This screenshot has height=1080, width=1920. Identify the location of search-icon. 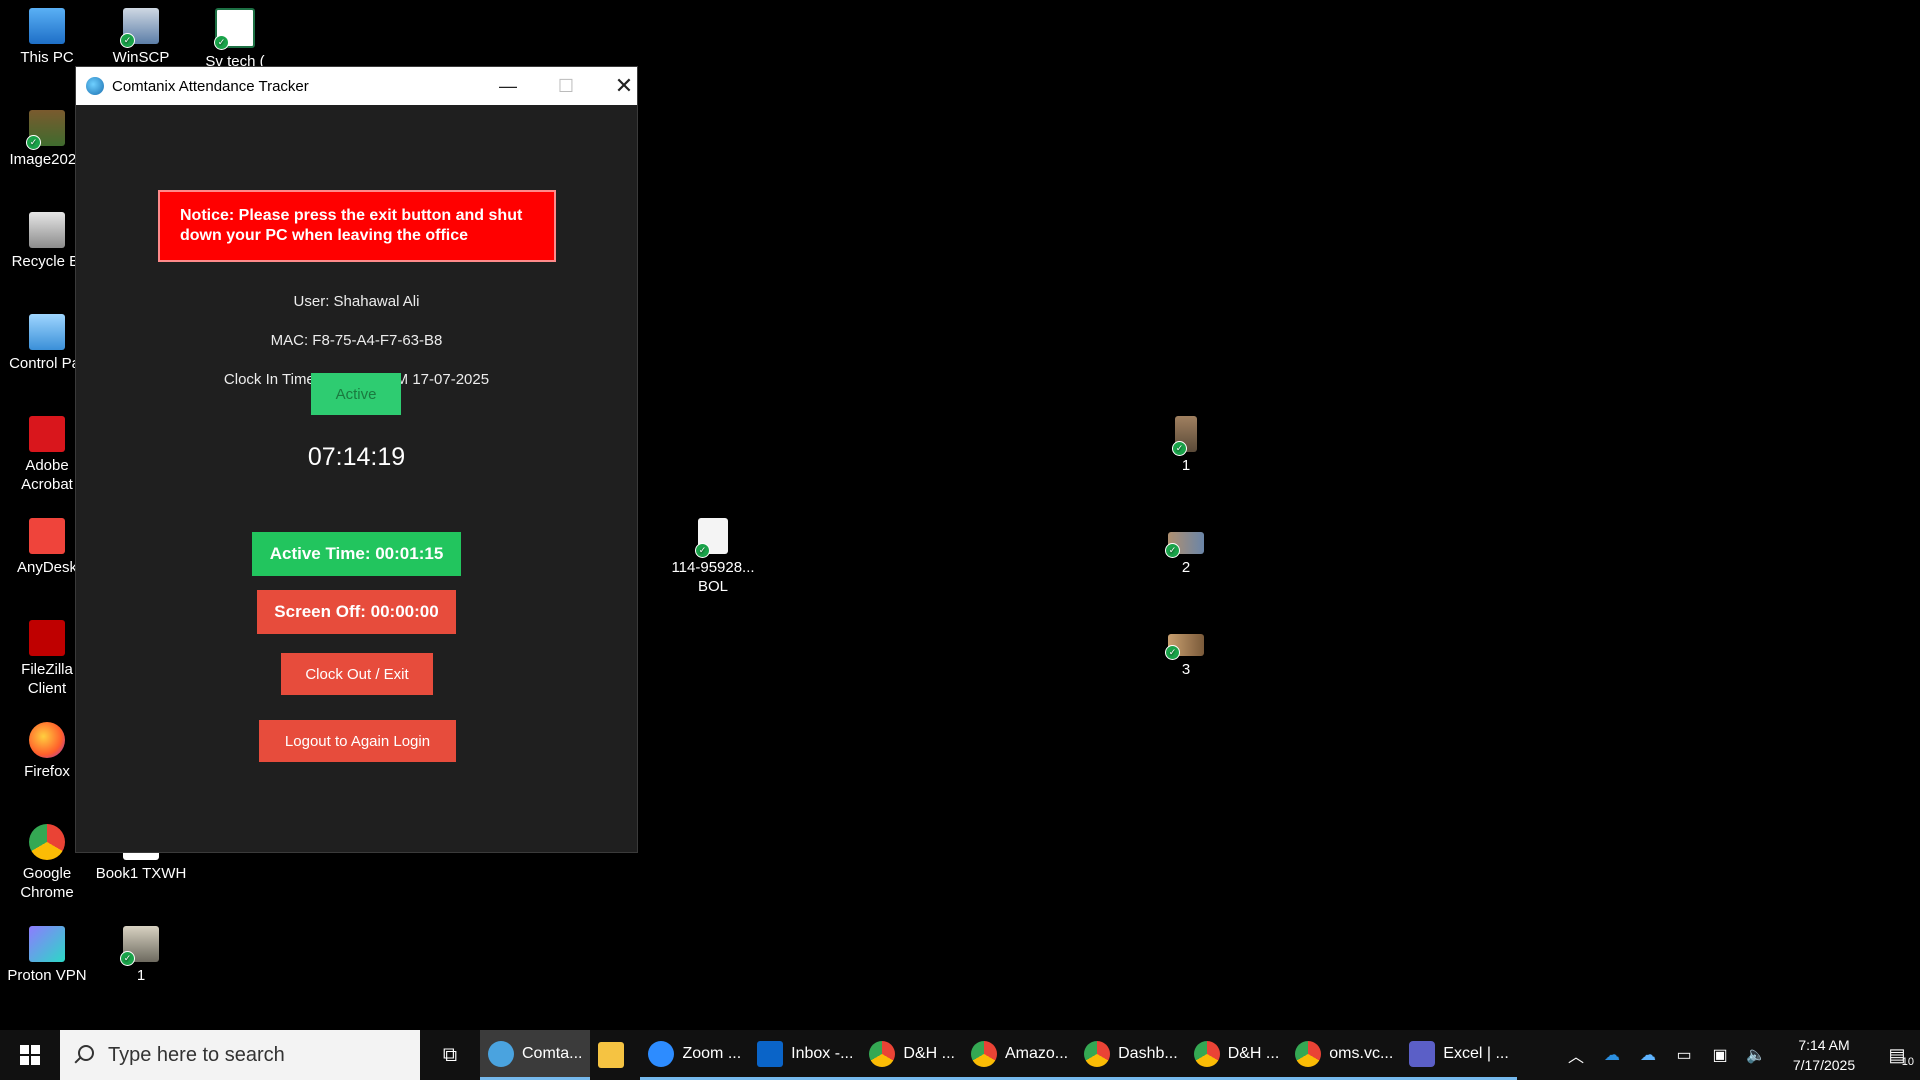
(84, 1055).